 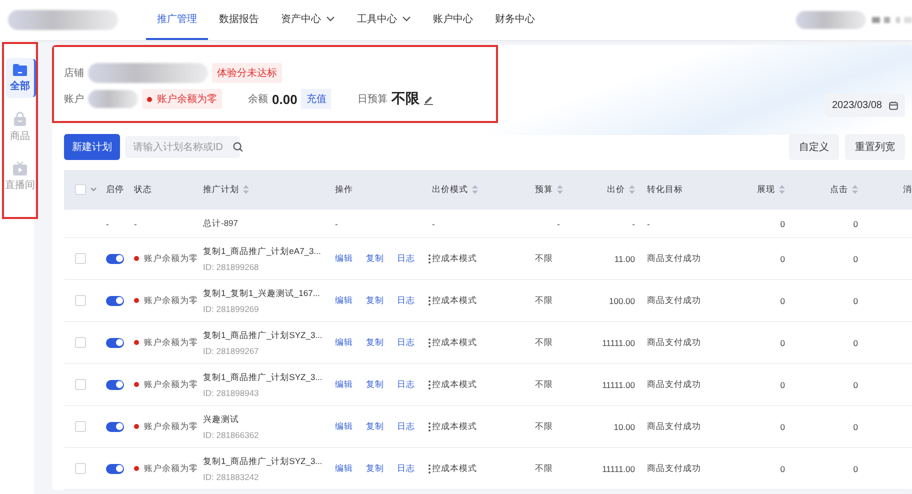 What do you see at coordinates (308, 20) in the screenshot?
I see `nav-item: 资产中心` at bounding box center [308, 20].